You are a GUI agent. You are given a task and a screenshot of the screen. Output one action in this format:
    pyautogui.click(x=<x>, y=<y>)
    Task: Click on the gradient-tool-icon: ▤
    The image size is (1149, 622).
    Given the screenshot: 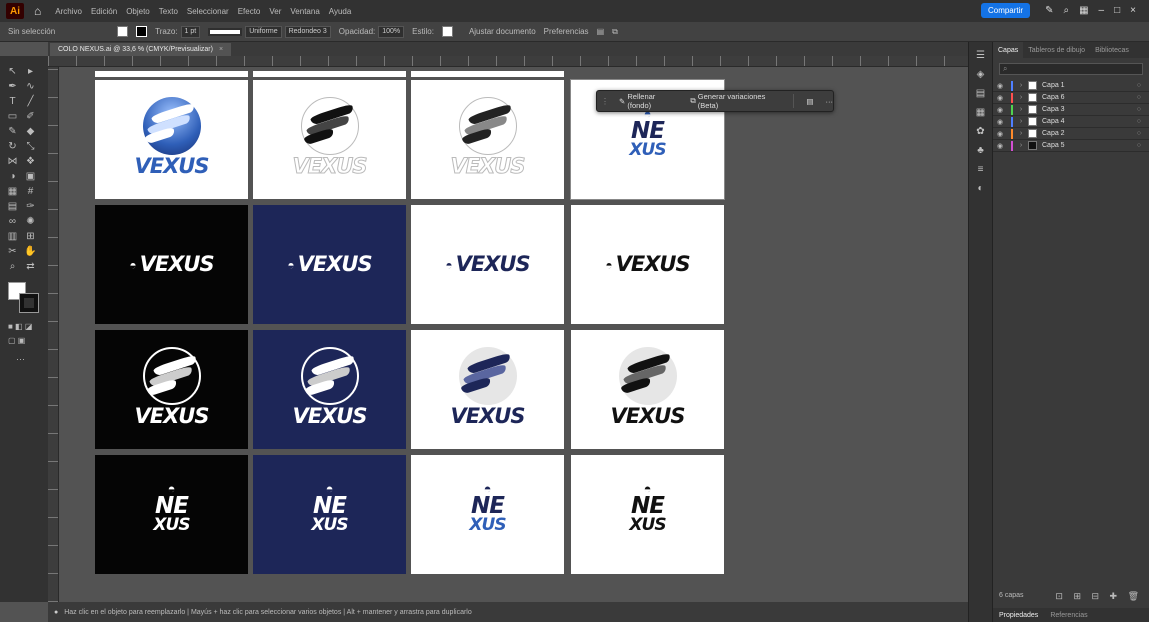 What is the action you would take?
    pyautogui.click(x=12, y=206)
    